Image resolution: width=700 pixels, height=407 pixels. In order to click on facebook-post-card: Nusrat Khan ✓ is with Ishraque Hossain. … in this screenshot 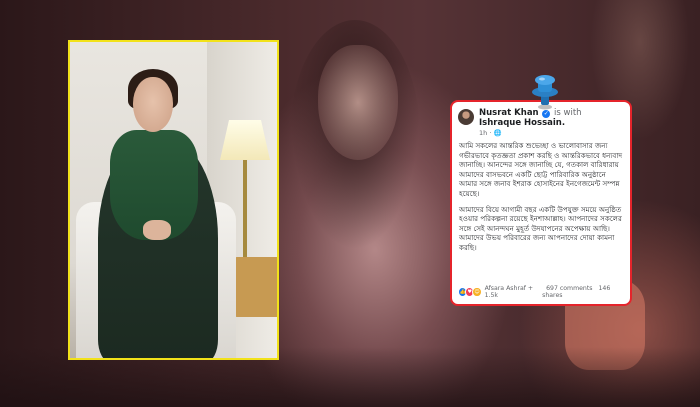, I will do `click(541, 203)`.